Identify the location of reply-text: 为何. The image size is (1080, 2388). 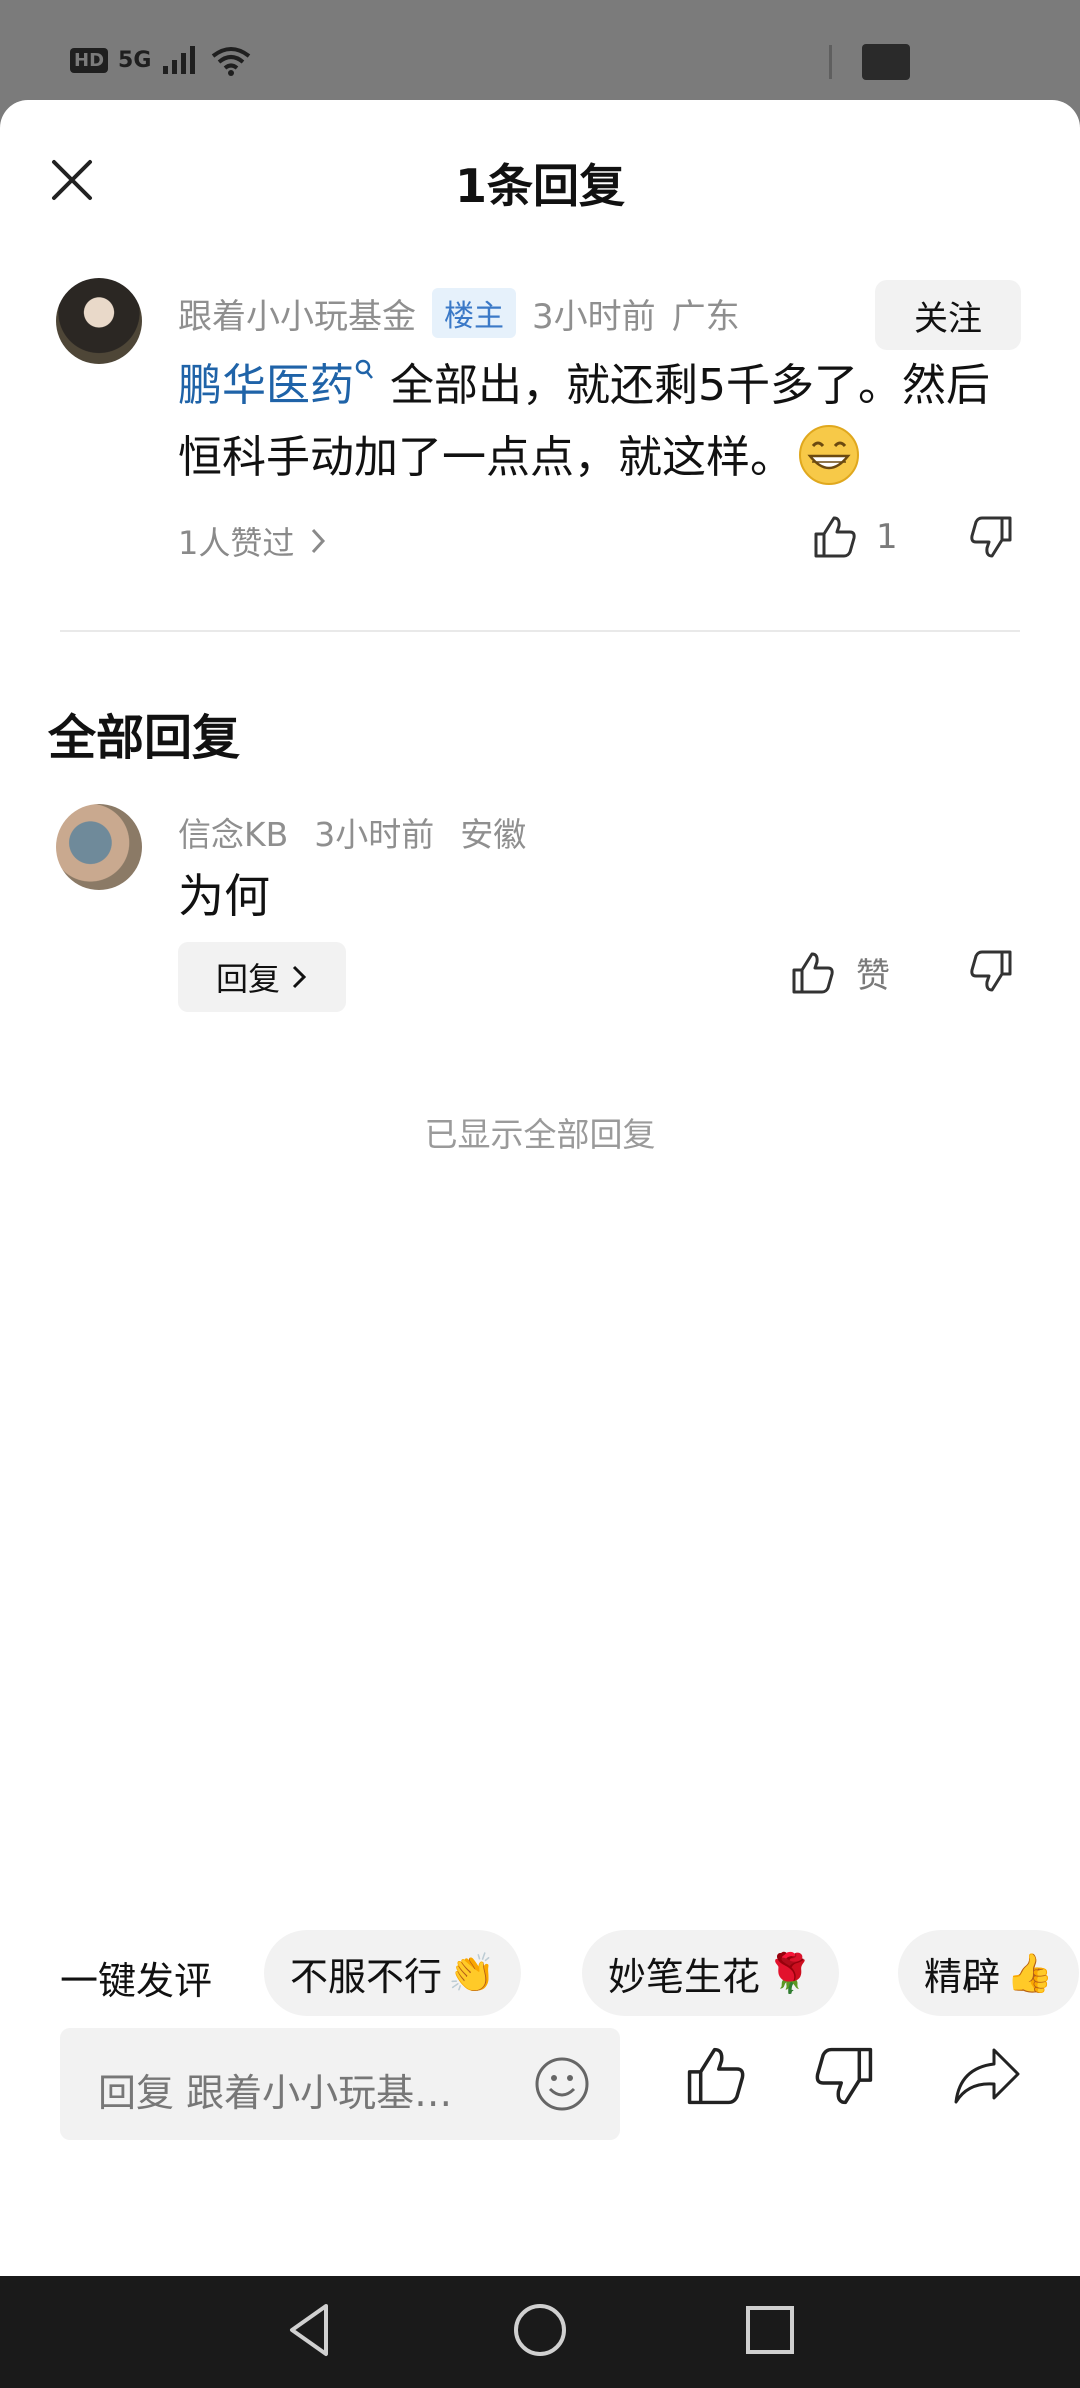
(224, 896).